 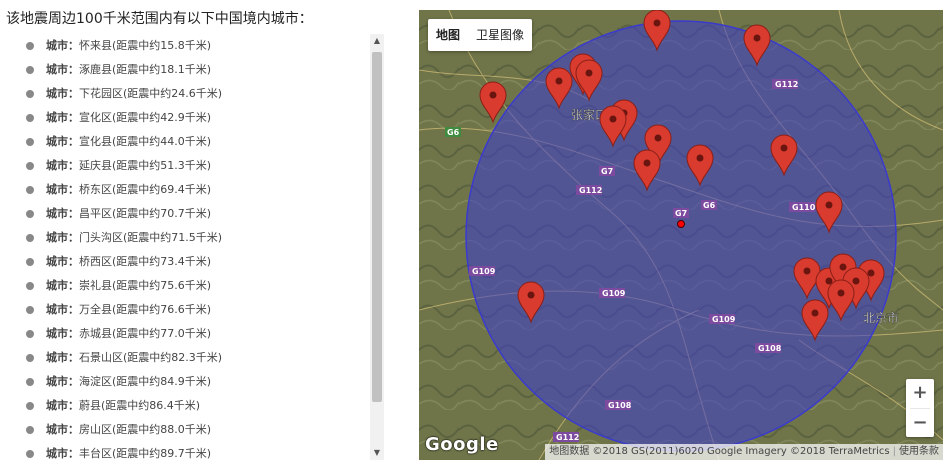 What do you see at coordinates (462, 444) in the screenshot?
I see `google-logo: Google` at bounding box center [462, 444].